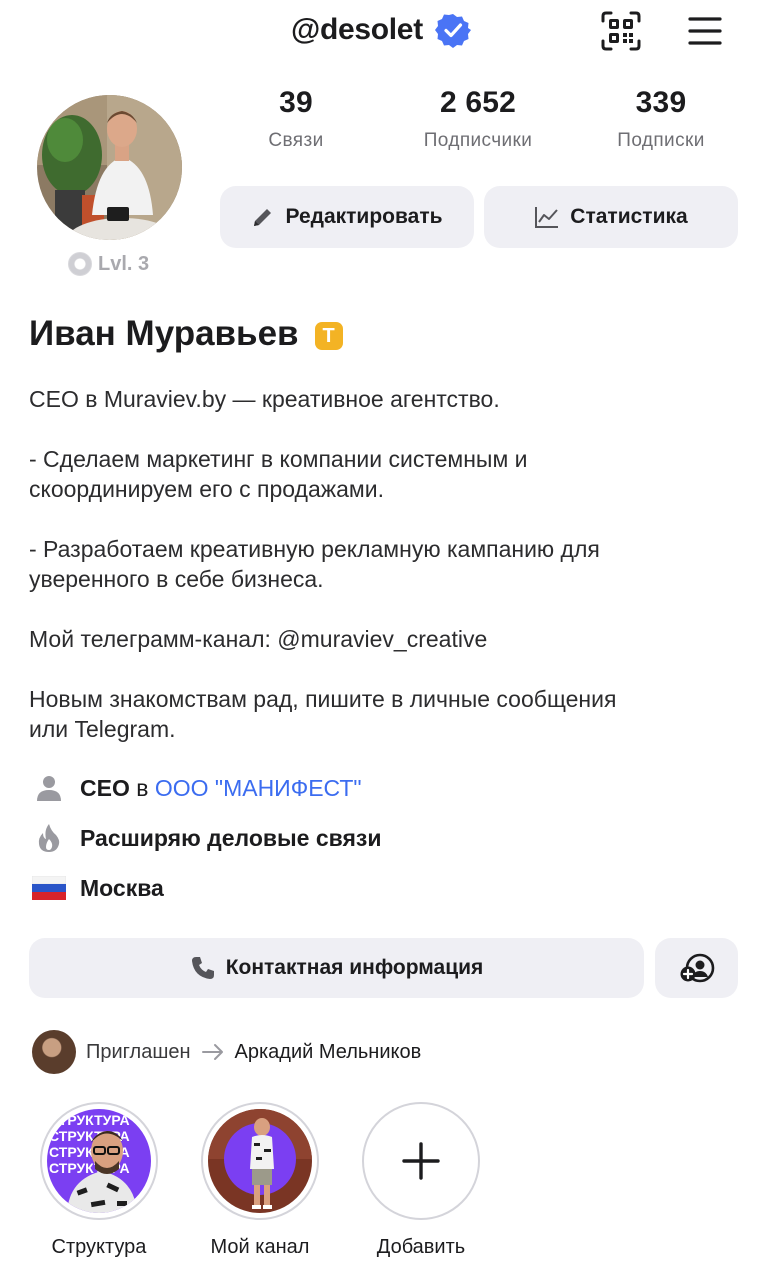 This screenshot has width=766, height=1280. I want to click on city-text: Москва, so click(122, 887).